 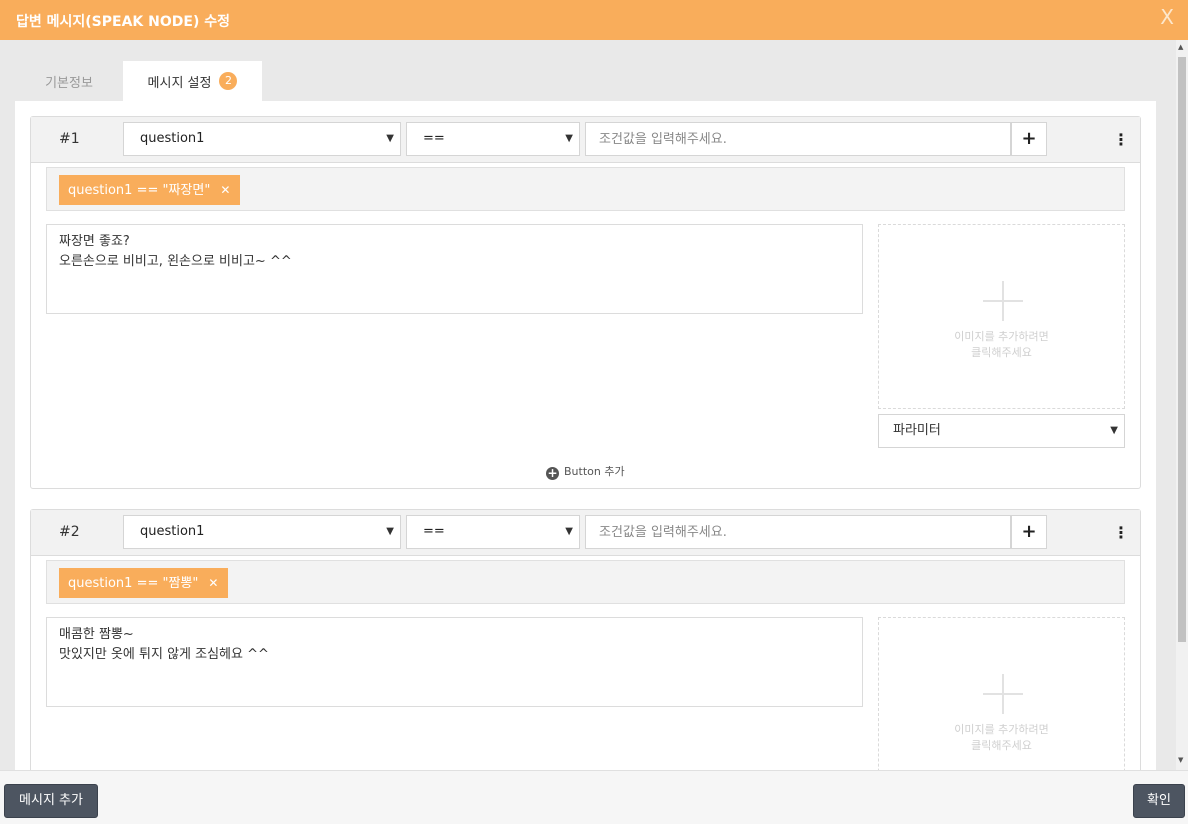 What do you see at coordinates (1159, 801) in the screenshot?
I see `confirm-button: 확인` at bounding box center [1159, 801].